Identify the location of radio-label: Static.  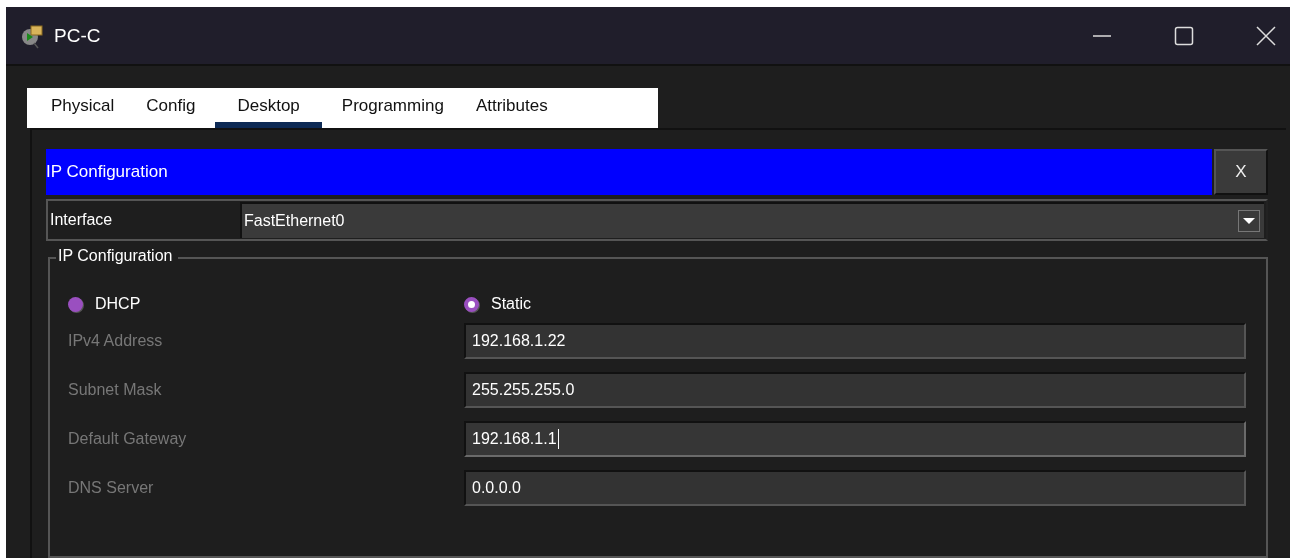
(511, 304).